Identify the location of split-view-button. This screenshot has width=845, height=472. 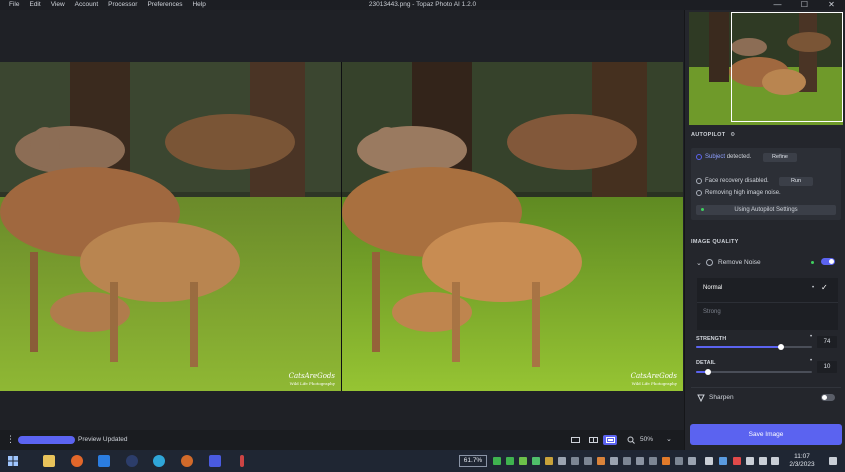
(610, 440).